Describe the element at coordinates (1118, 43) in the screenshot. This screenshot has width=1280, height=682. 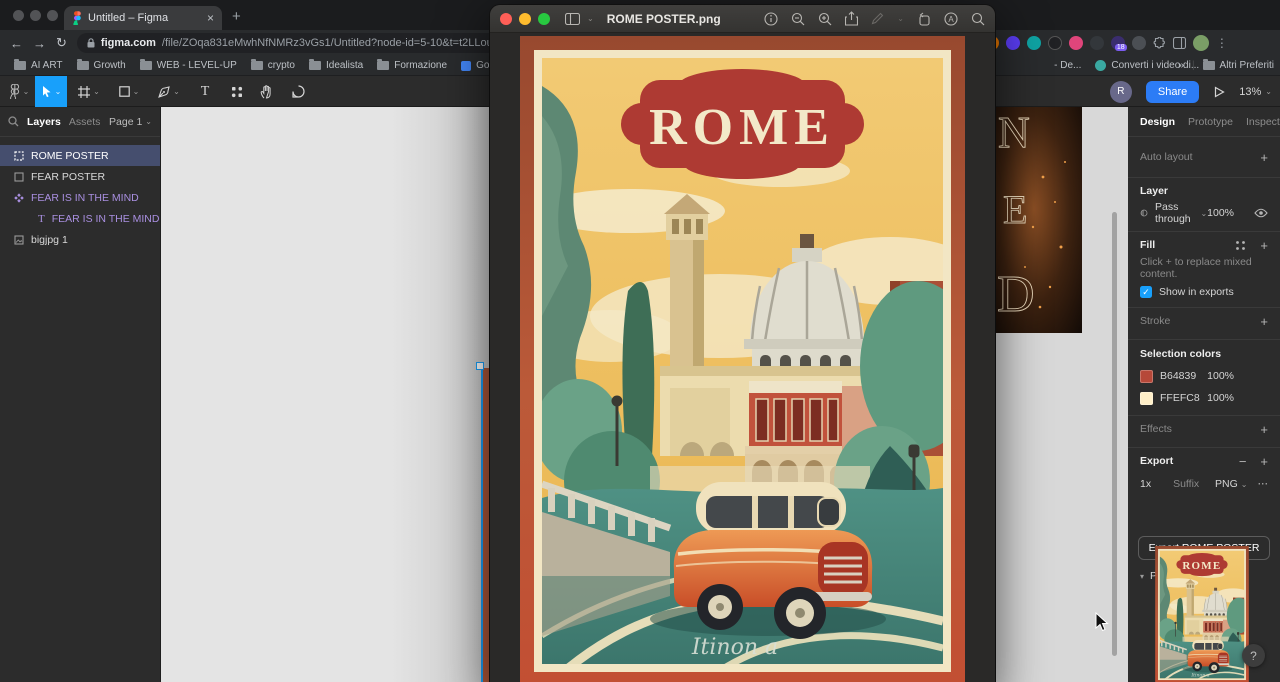
I see `extension-icon-7: 18` at that location.